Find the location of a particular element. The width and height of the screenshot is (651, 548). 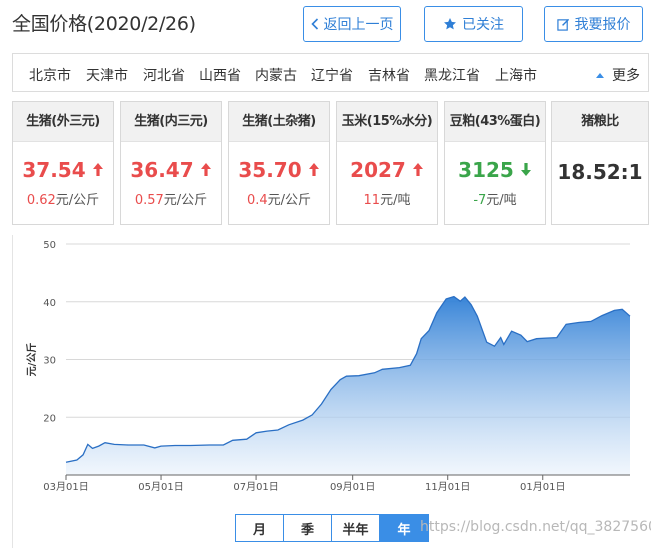

region-beijing: 北京市 is located at coordinates (50, 75).